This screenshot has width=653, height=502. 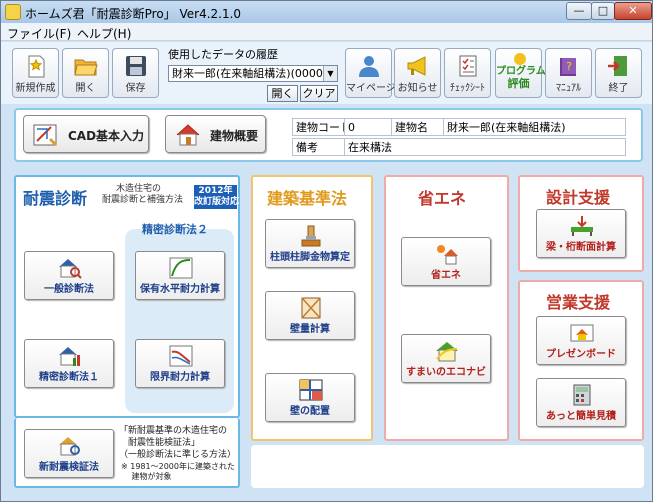 I want to click on precise-diagnosis-1-label: 精密診断法１, so click(x=69, y=377).